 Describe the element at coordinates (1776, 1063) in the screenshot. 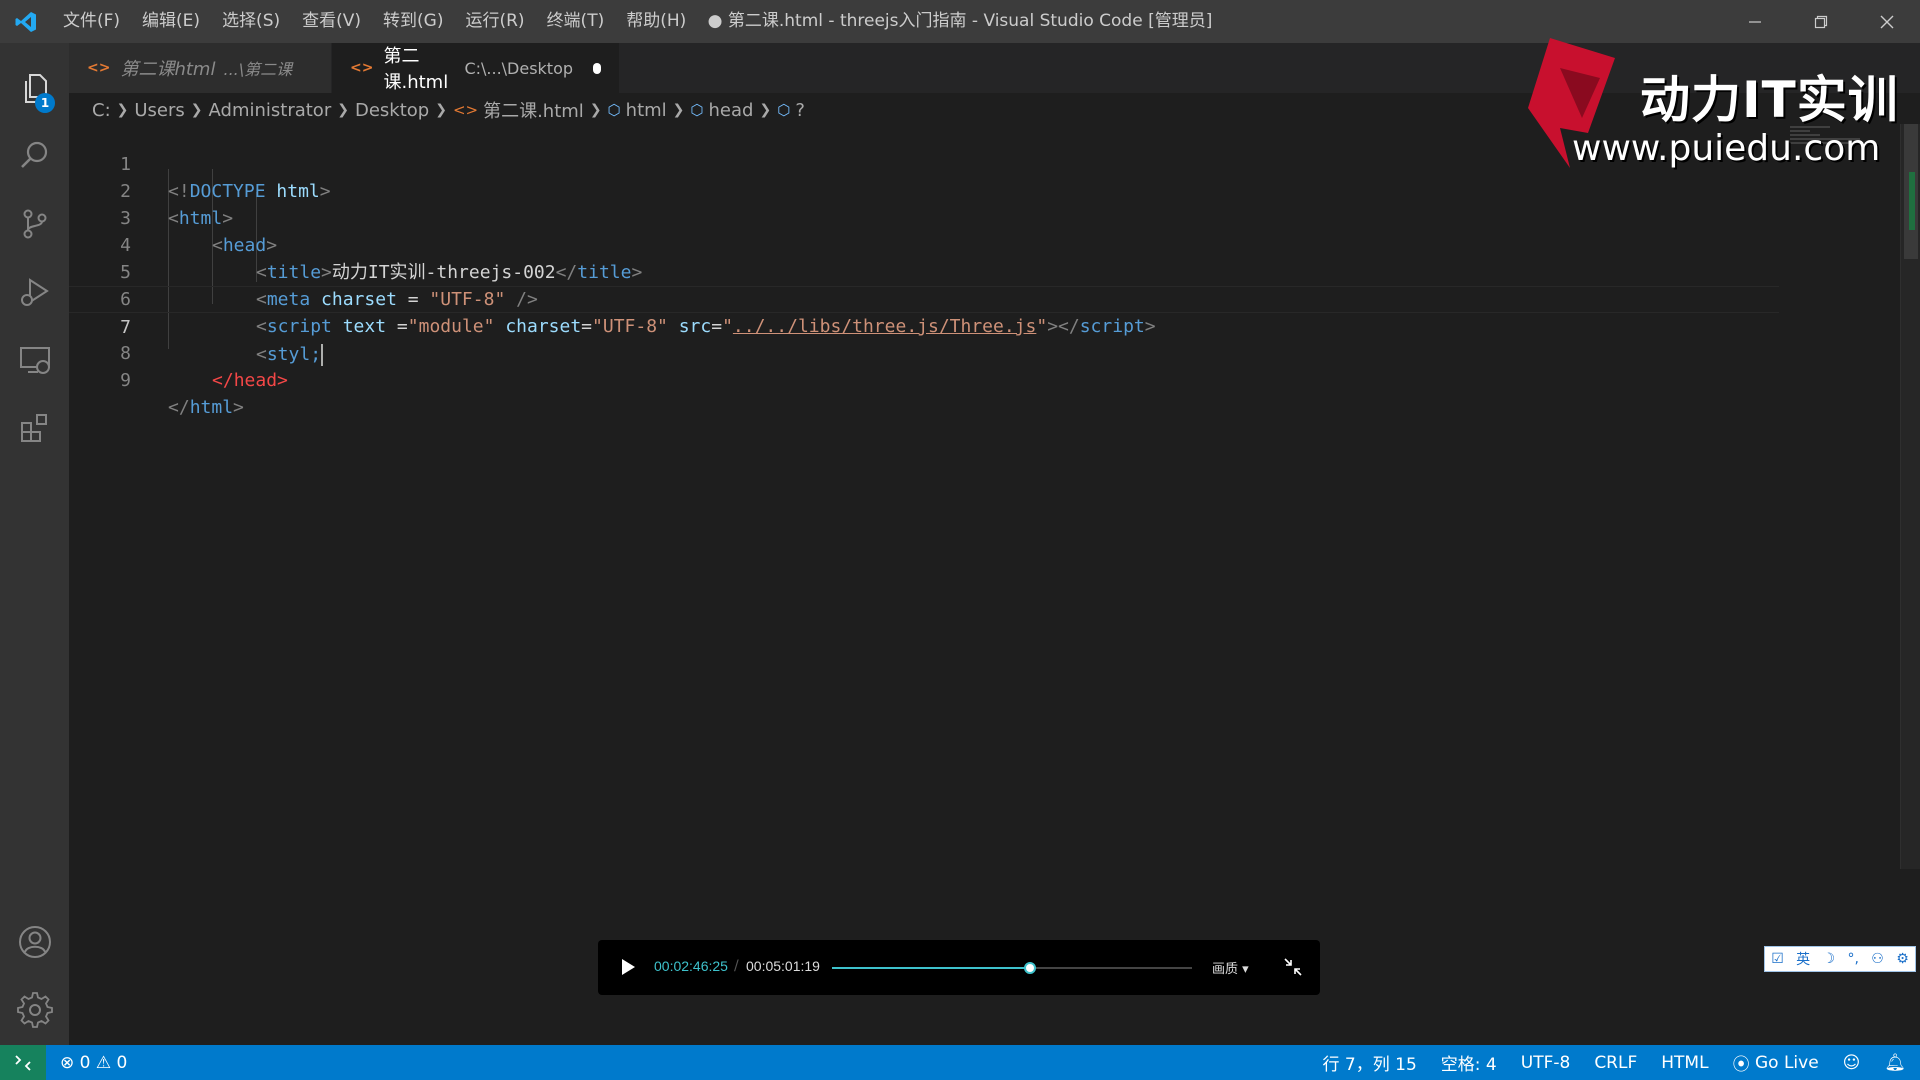

I see `go-live-button: ⦿ Go Live` at that location.